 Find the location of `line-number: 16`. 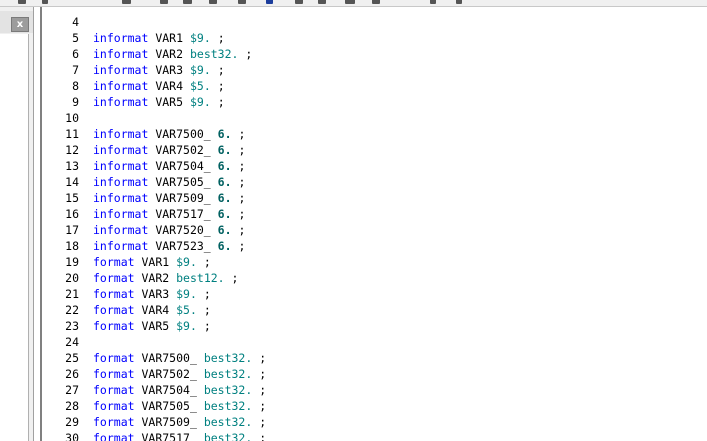

line-number: 16 is located at coordinates (72, 214).